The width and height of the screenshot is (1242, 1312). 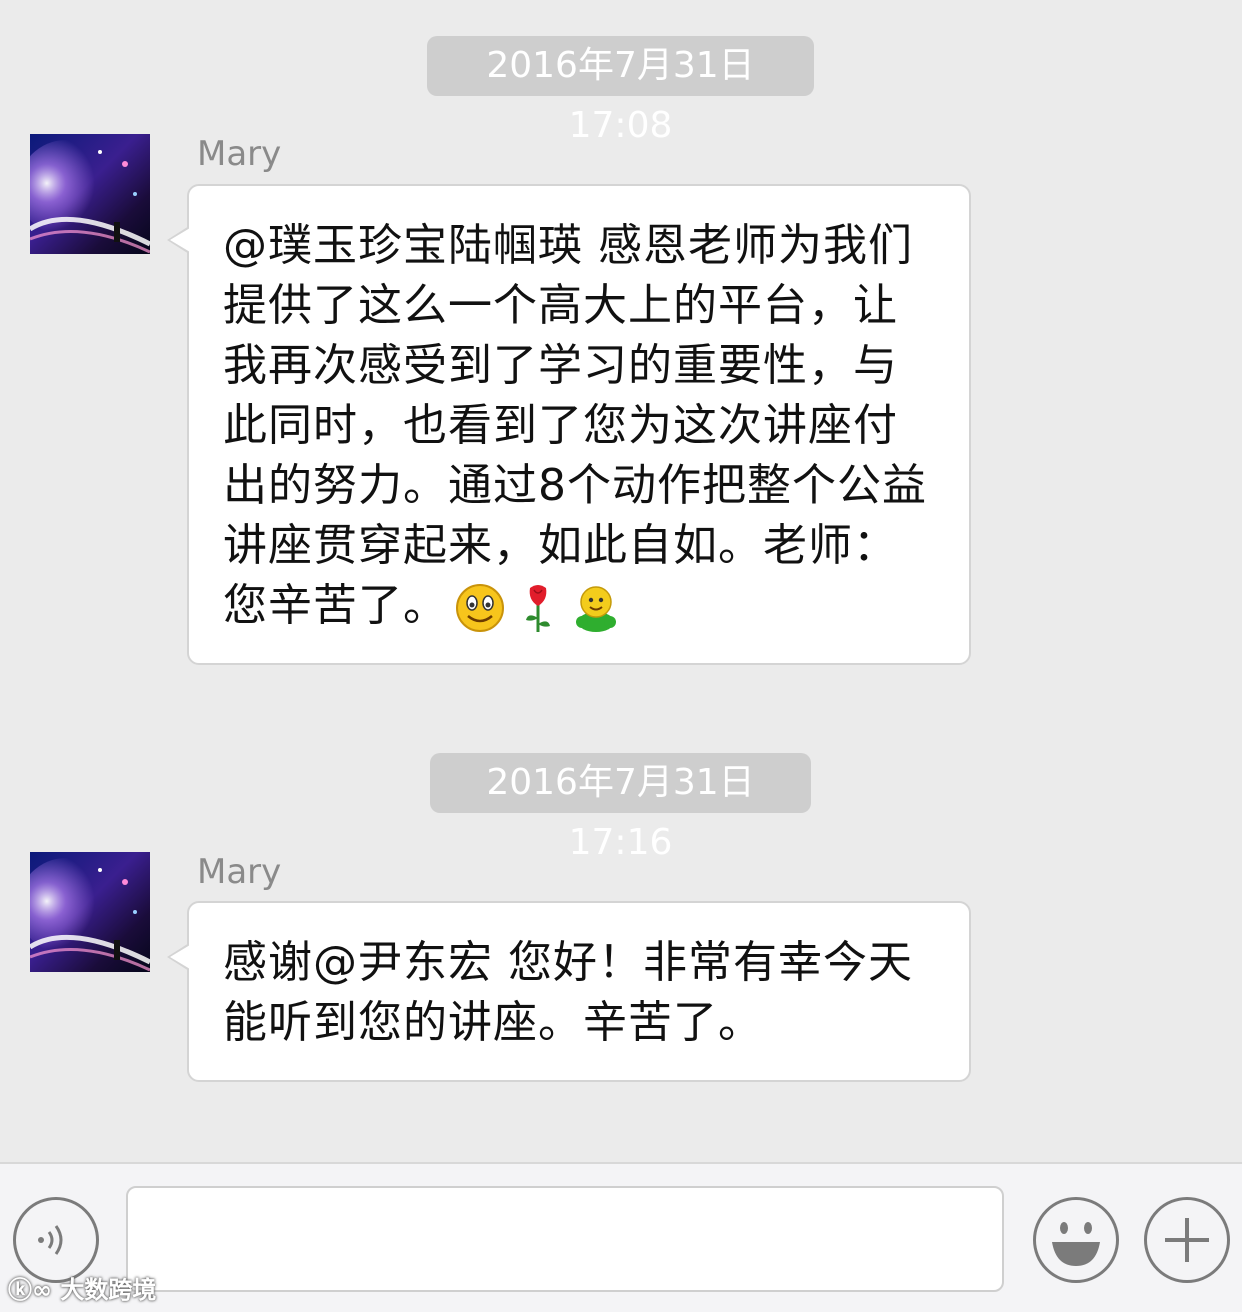 What do you see at coordinates (1076, 1244) in the screenshot?
I see `smiley-icon` at bounding box center [1076, 1244].